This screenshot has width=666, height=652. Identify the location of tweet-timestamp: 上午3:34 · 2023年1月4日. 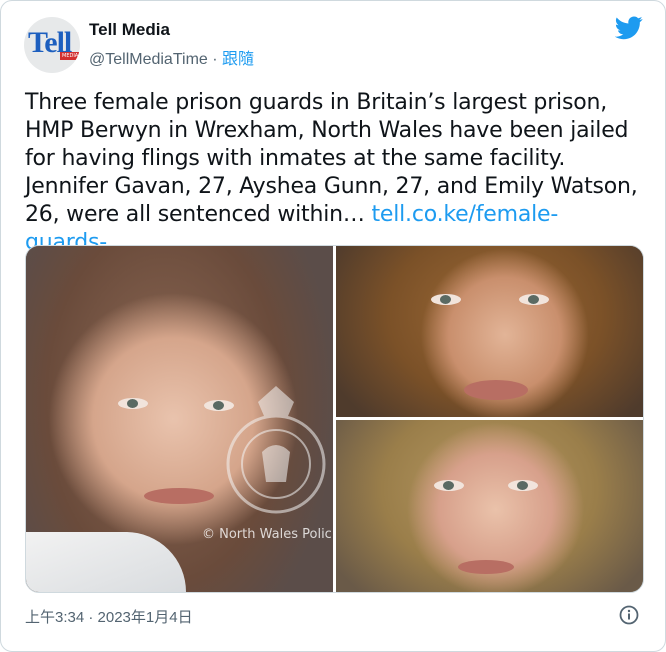
(109, 616).